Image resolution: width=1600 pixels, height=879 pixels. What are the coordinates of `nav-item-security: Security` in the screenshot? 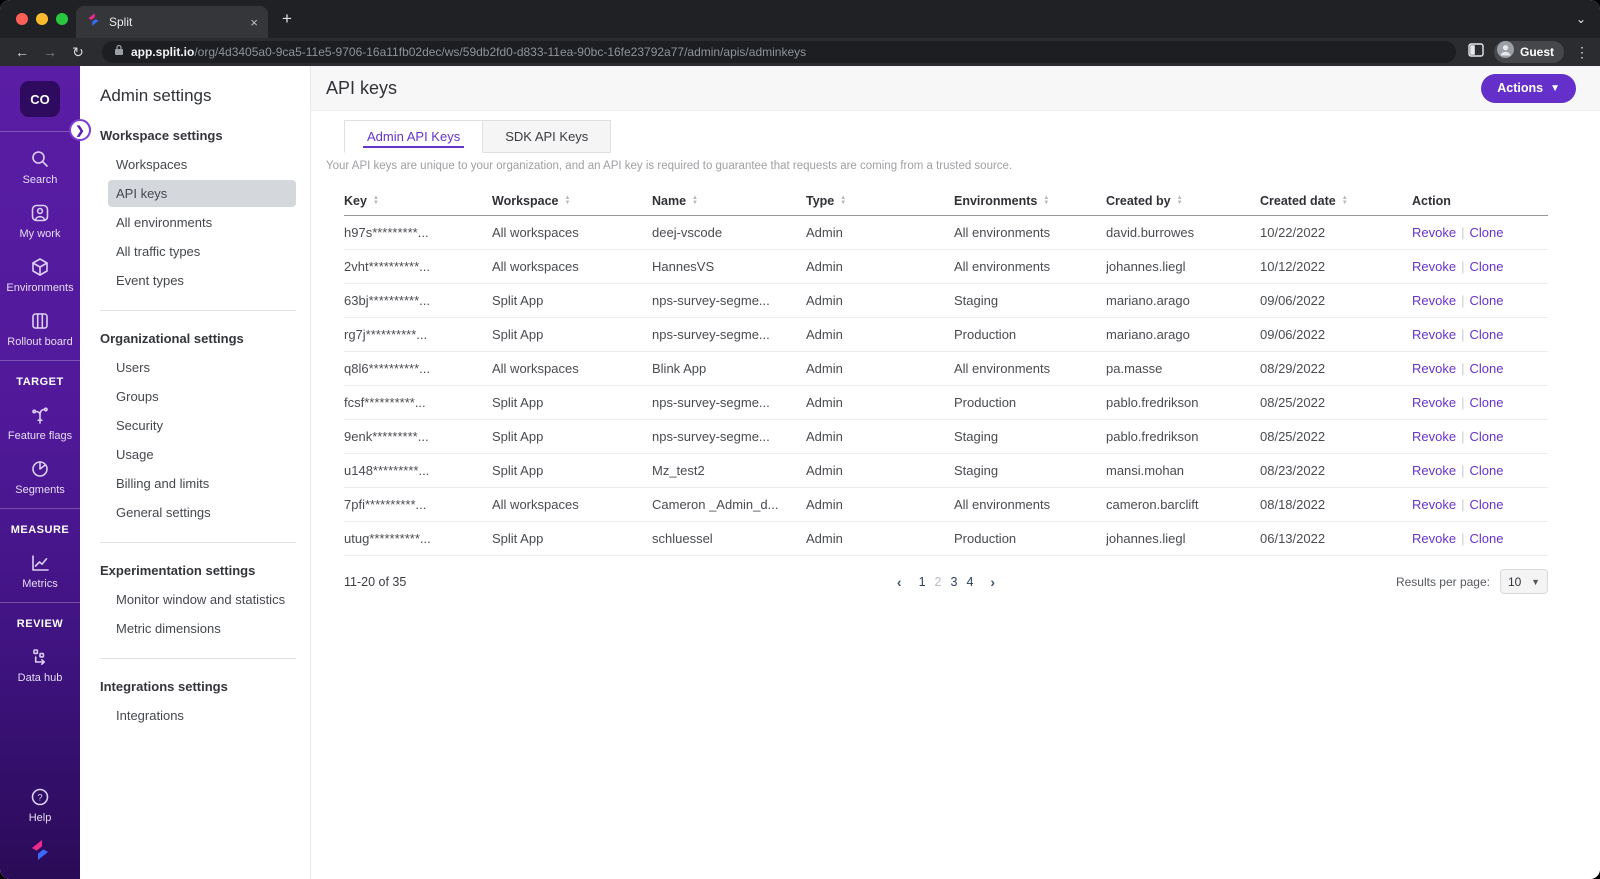 It's located at (202, 425).